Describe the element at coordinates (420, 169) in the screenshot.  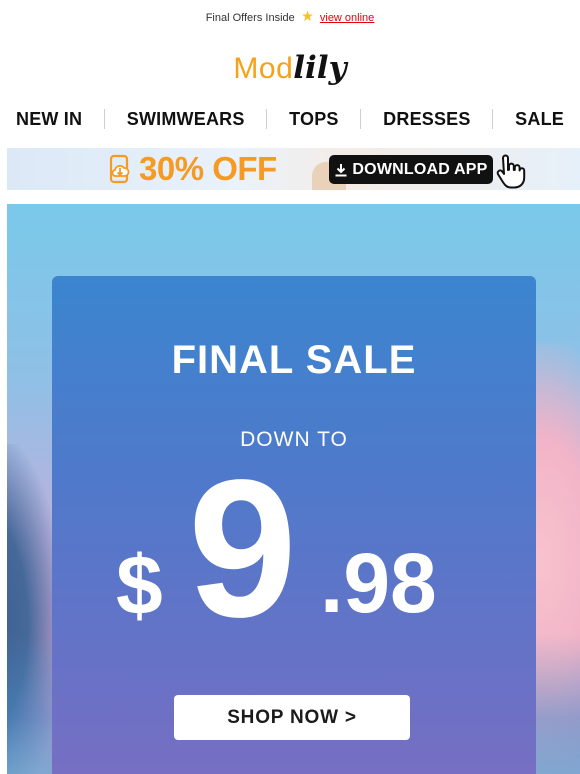
I see `download-app-label: DOWNLOAD APP` at that location.